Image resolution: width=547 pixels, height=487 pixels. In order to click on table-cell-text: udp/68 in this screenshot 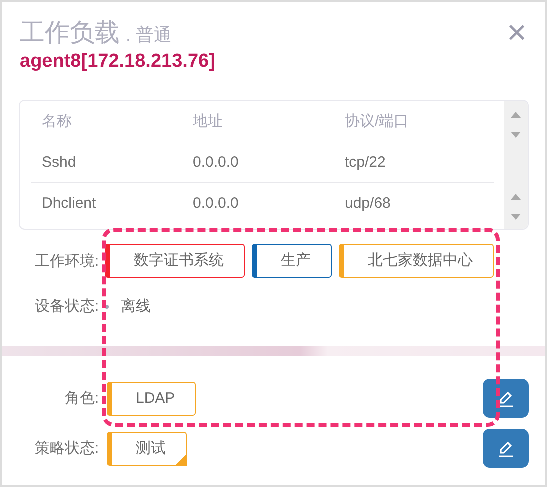, I will do `click(368, 203)`.